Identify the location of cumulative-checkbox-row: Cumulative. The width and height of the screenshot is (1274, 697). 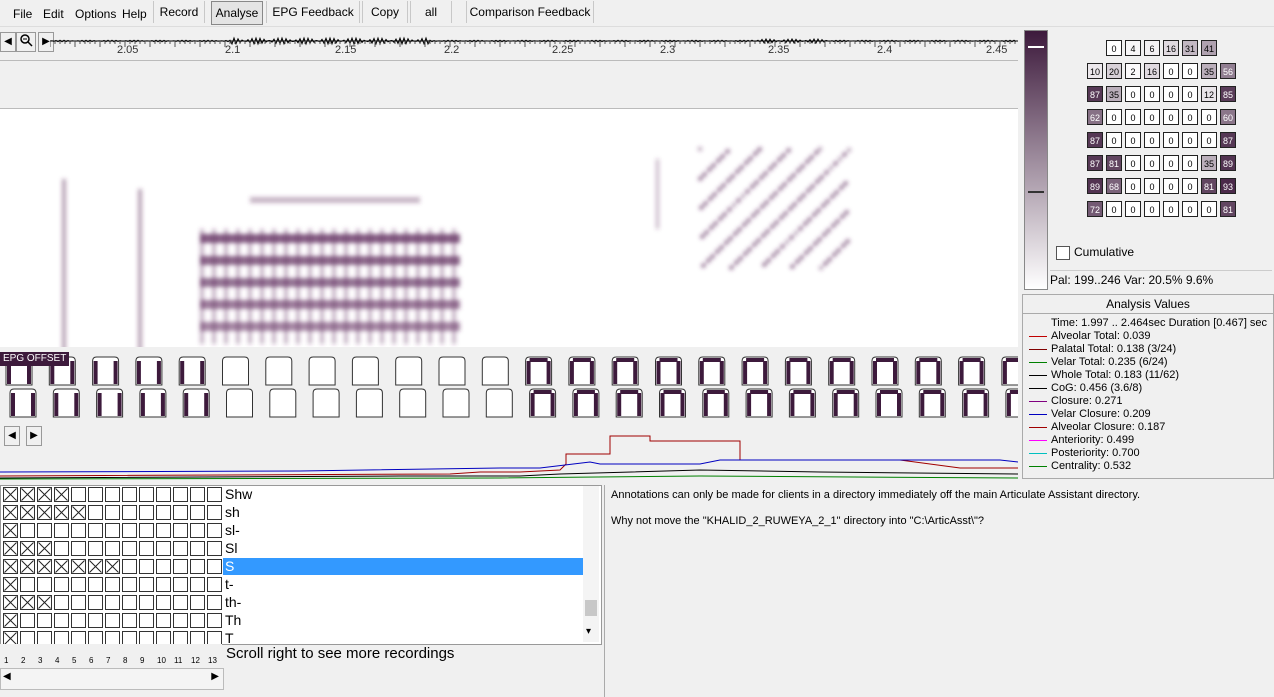
(1162, 254).